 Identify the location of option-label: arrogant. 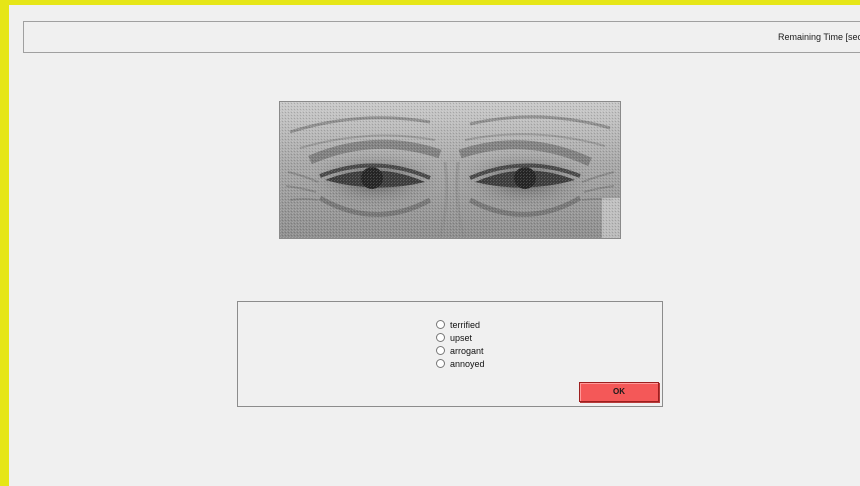
(467, 350).